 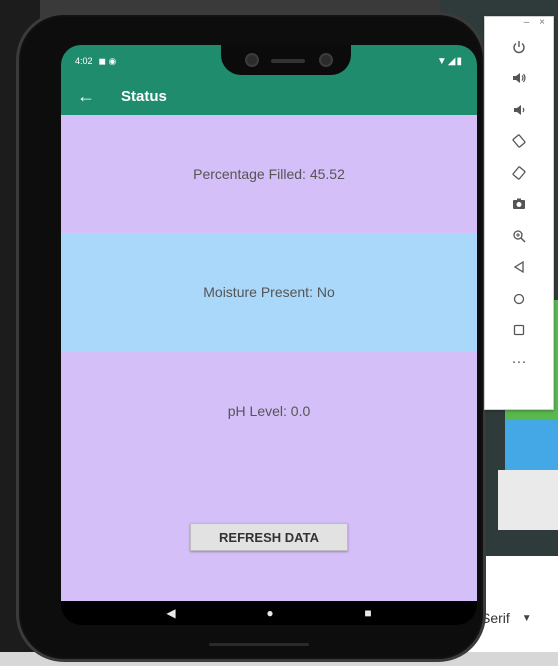 I want to click on toolbar-window-controls: – ×, so click(x=519, y=24).